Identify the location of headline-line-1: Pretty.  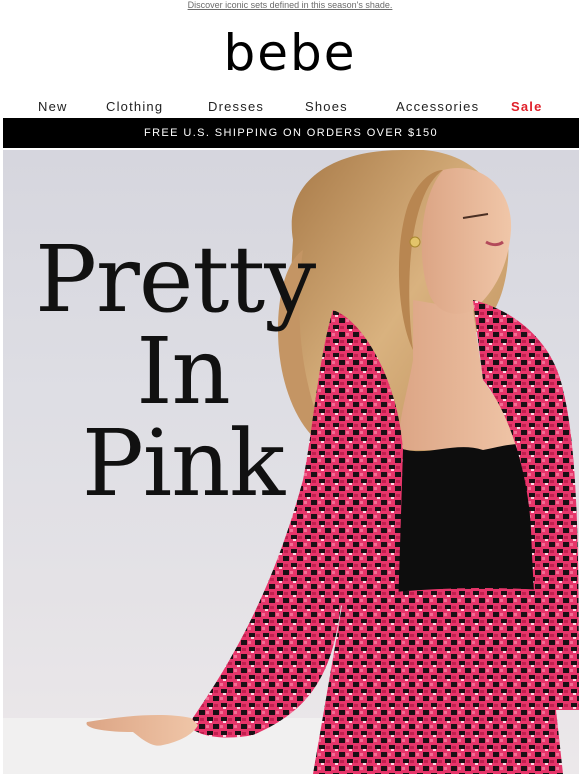
(175, 279).